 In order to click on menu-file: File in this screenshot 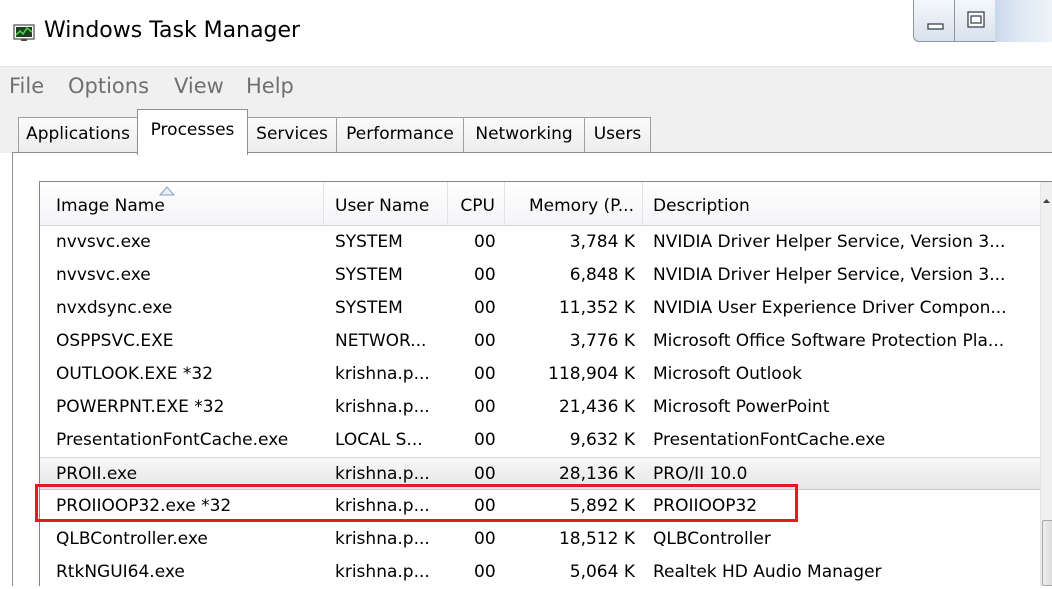, I will do `click(26, 86)`.